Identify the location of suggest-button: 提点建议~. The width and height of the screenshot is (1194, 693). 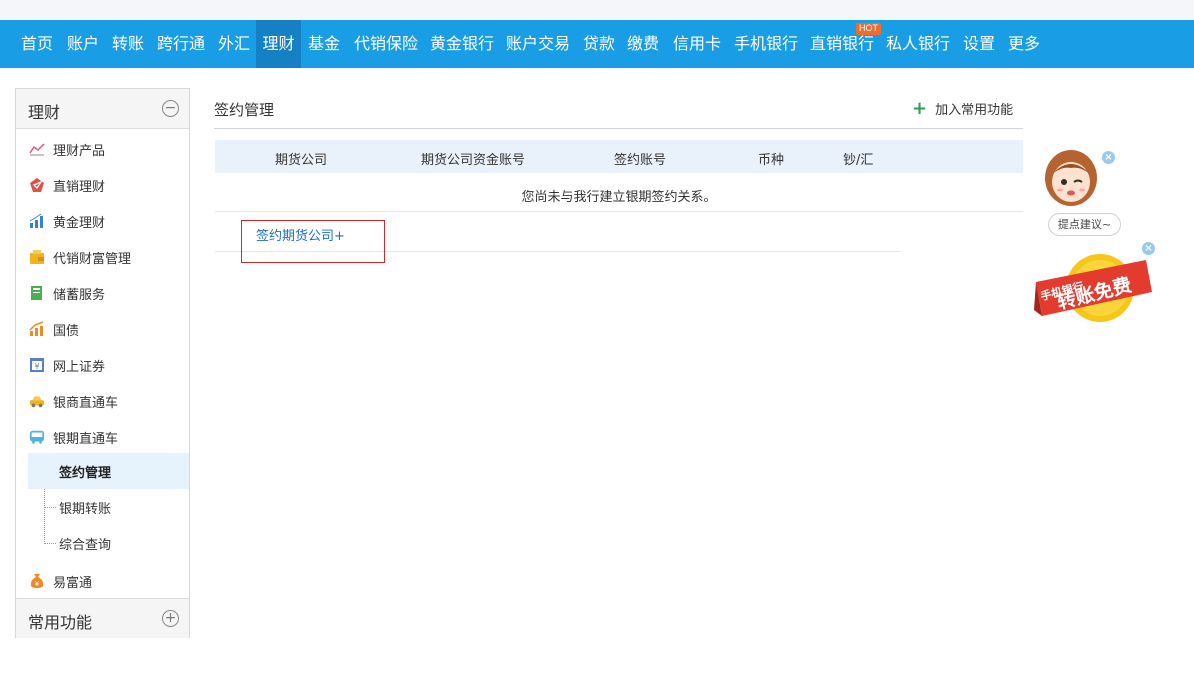
(1084, 224).